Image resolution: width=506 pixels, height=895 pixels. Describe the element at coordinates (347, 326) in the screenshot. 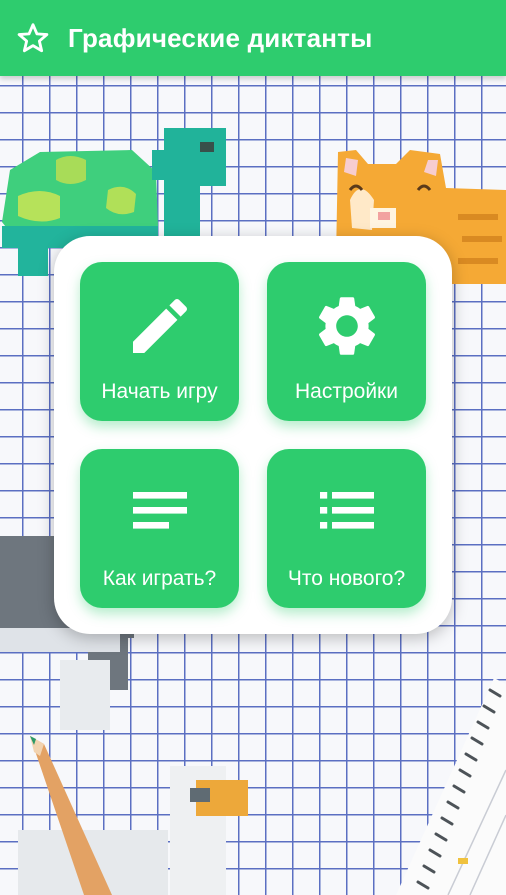

I see `gear-icon` at that location.